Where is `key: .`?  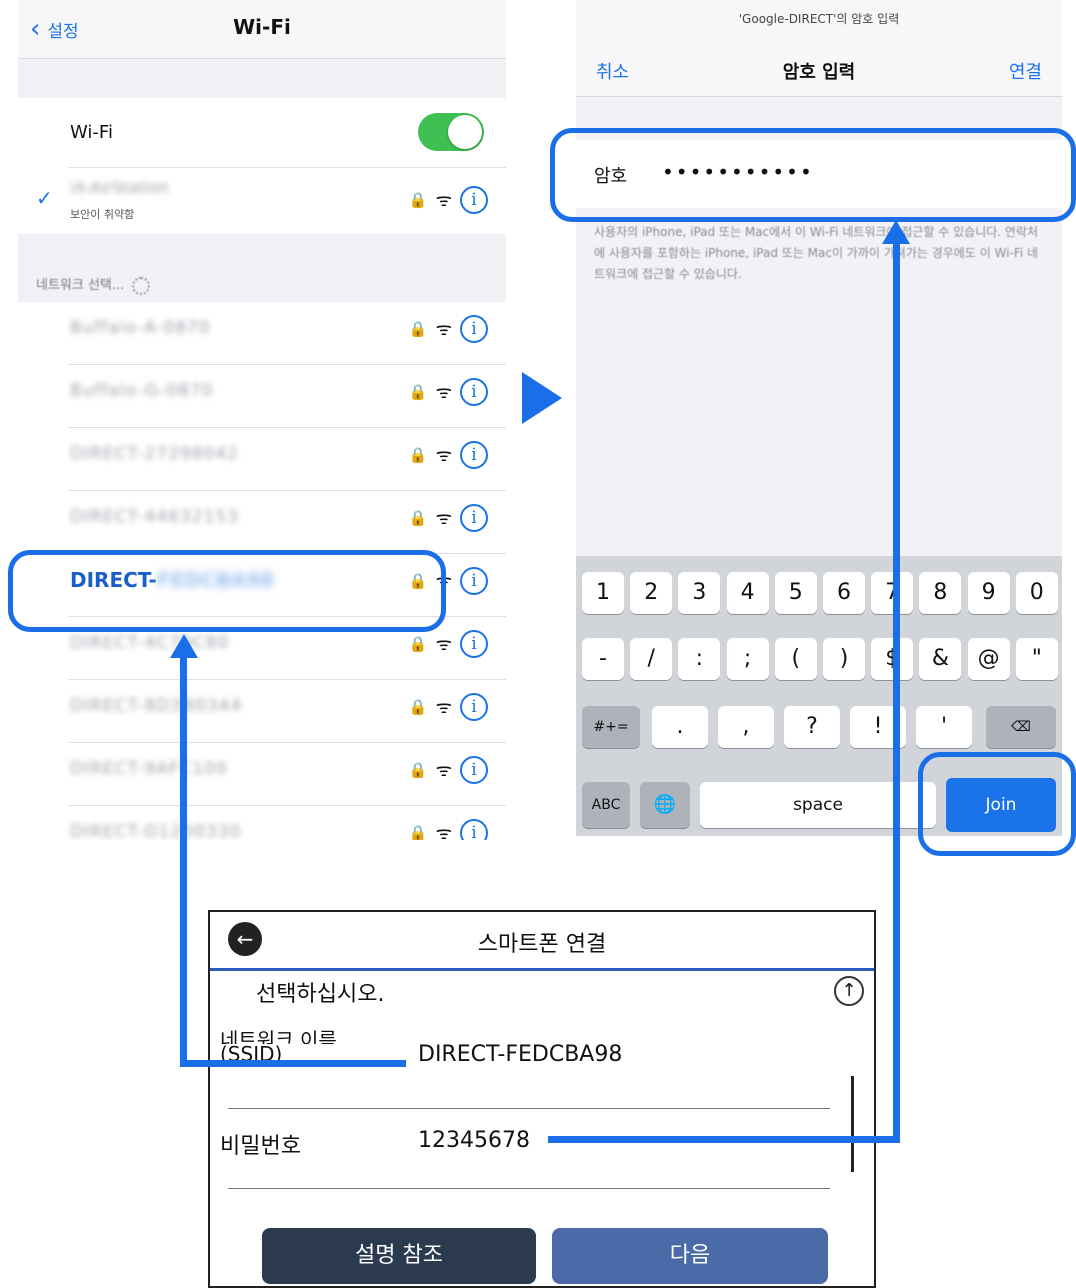
key: . is located at coordinates (680, 727).